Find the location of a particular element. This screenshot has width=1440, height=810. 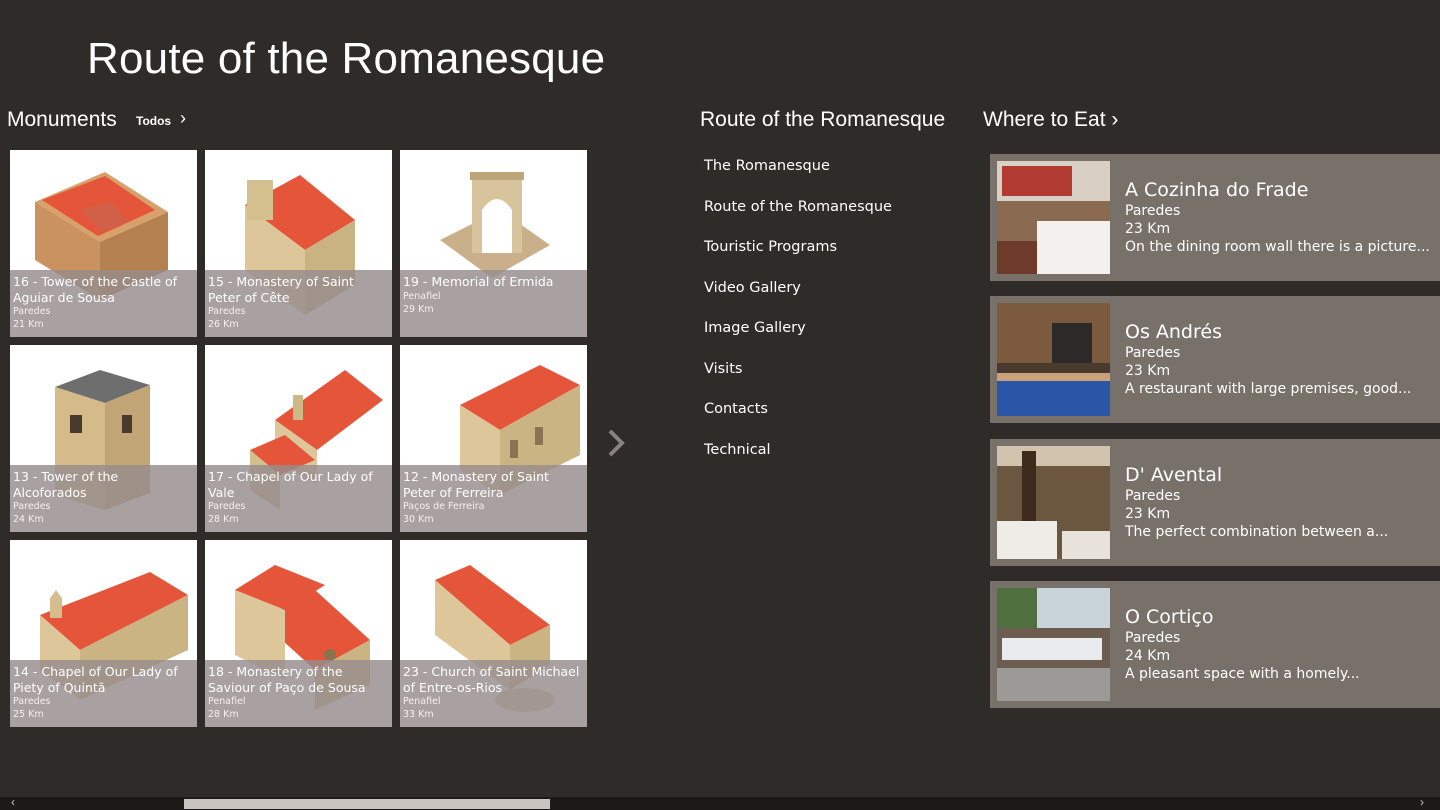

monument-distance: 24 Km is located at coordinates (28, 519).